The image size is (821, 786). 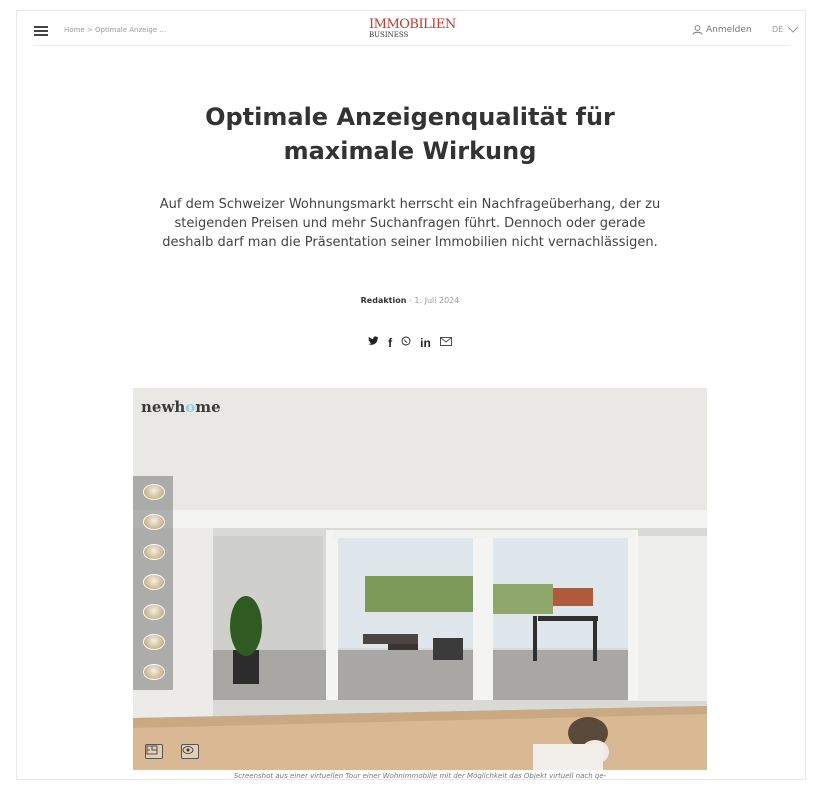 What do you see at coordinates (697, 30) in the screenshot?
I see `user-icon` at bounding box center [697, 30].